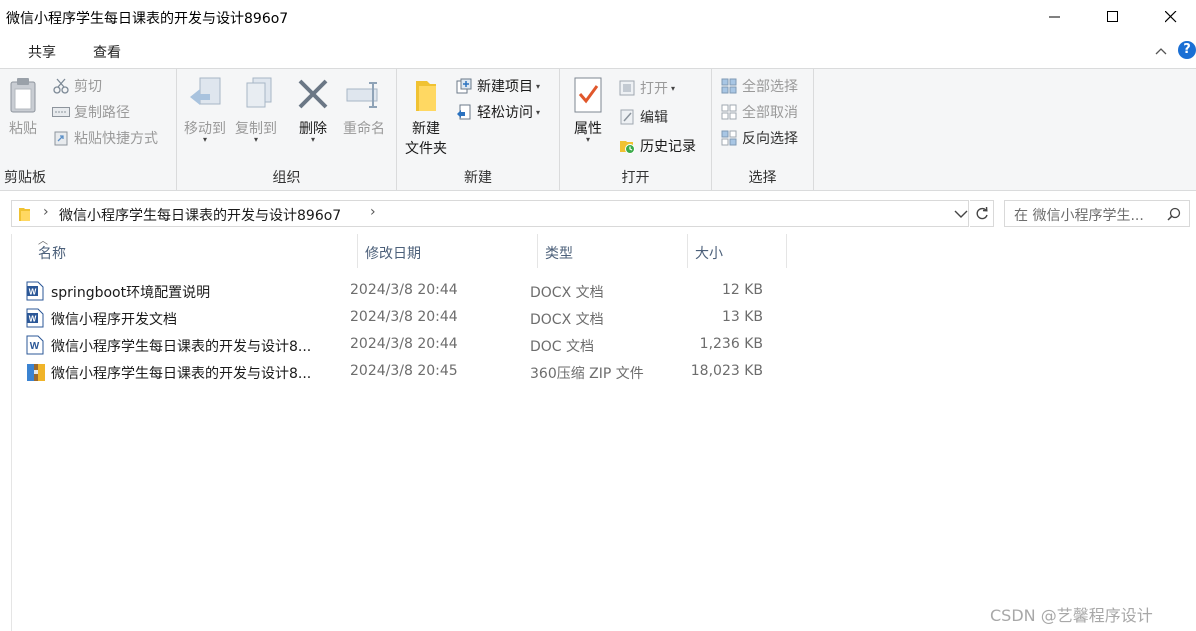  Describe the element at coordinates (627, 146) in the screenshot. I see `history-icon` at that location.